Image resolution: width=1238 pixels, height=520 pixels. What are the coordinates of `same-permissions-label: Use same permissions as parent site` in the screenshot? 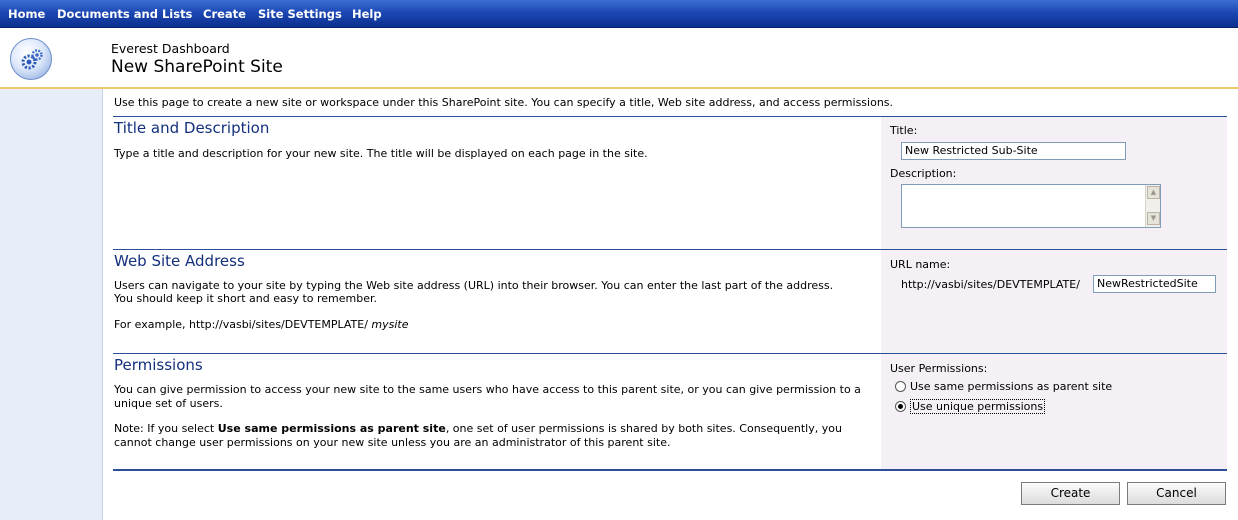 It's located at (1011, 386).